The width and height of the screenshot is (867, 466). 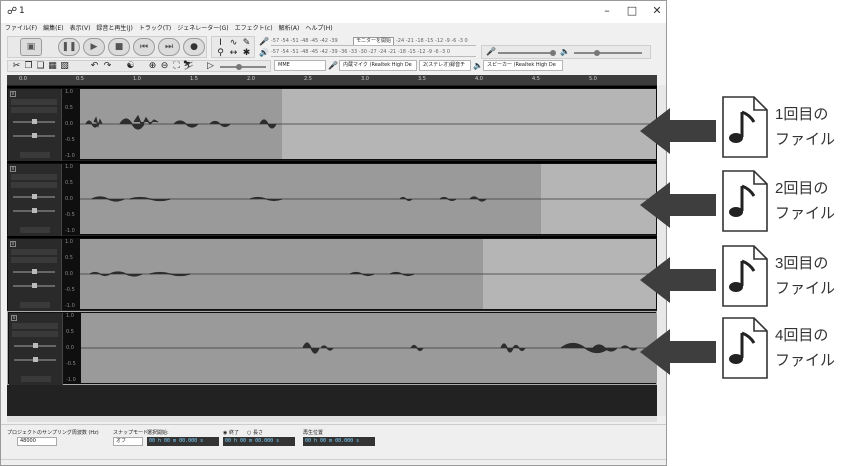 I want to click on play-at-speed-icon: ▷, so click(x=210, y=66).